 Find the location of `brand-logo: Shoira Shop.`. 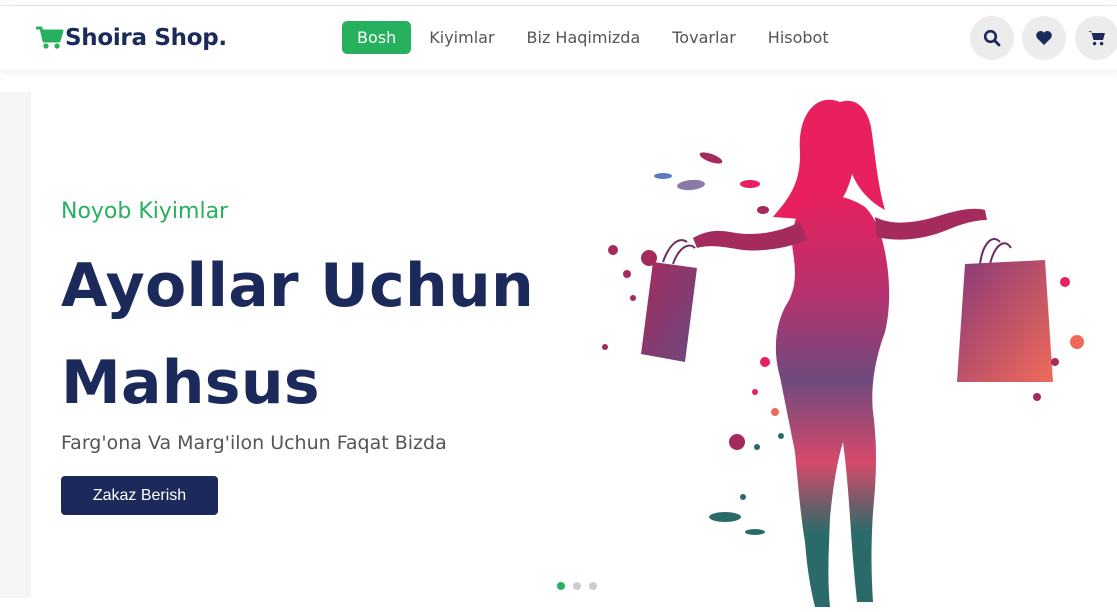

brand-logo: Shoira Shop. is located at coordinates (131, 38).